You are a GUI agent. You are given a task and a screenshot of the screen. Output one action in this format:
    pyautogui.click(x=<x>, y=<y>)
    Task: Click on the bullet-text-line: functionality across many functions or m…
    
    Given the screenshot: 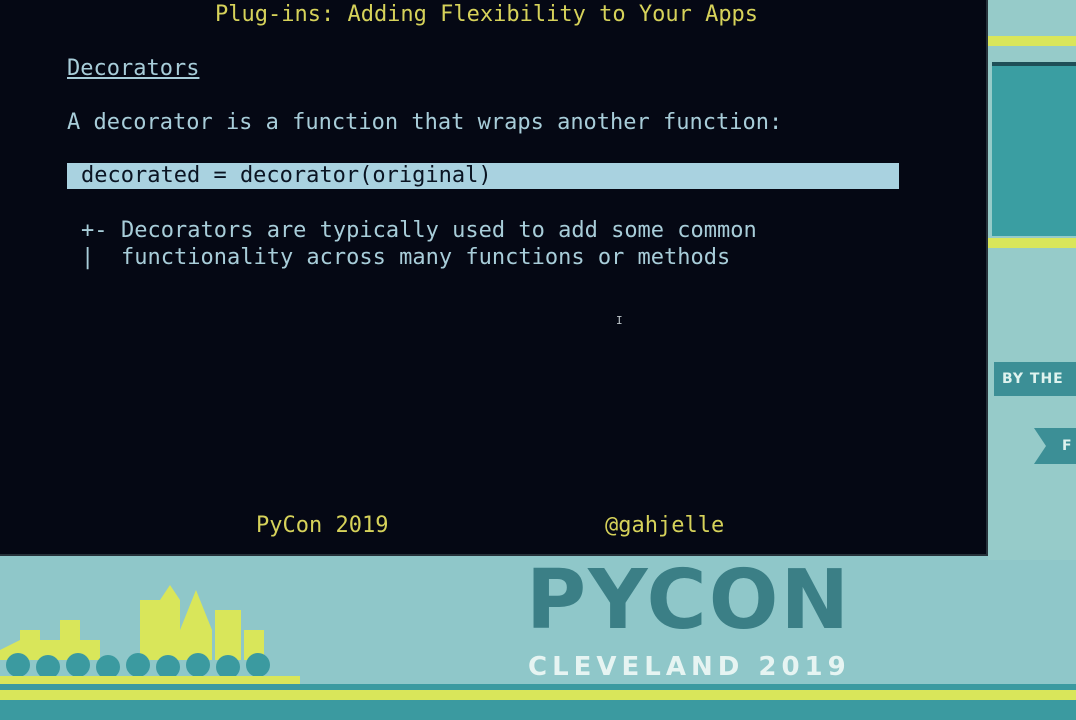 What is the action you would take?
    pyautogui.click(x=426, y=257)
    